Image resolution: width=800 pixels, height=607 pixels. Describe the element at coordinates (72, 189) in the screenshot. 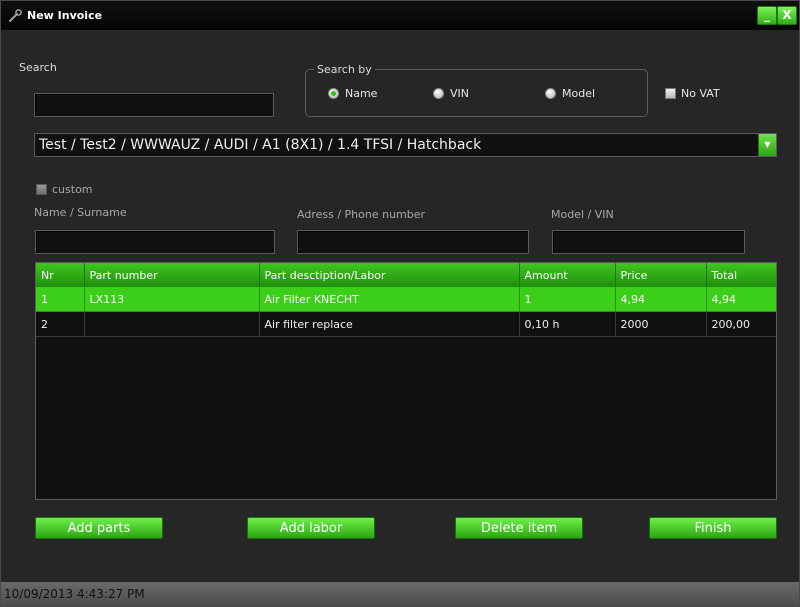

I see `custom-label: custom` at that location.